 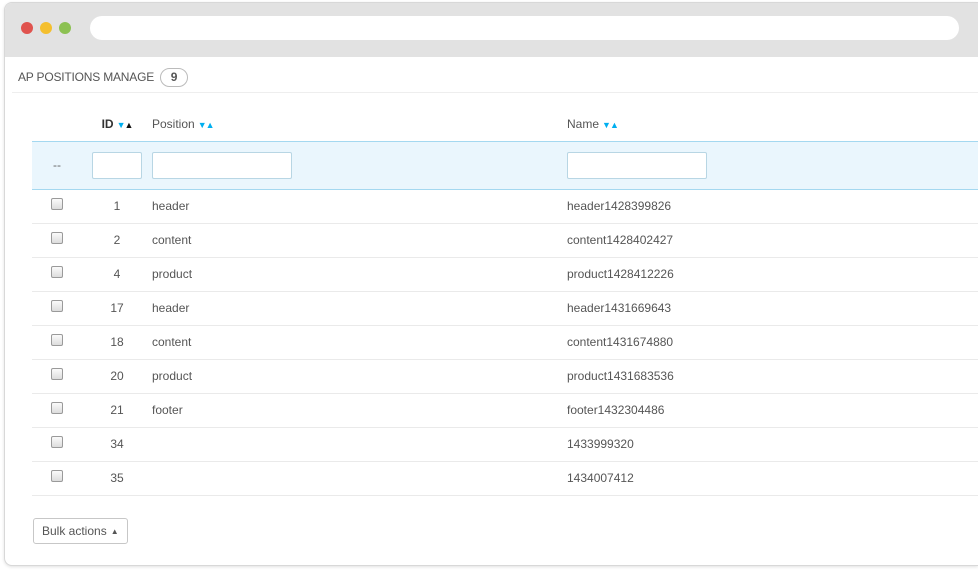 I want to click on row-position: footer, so click(x=359, y=410).